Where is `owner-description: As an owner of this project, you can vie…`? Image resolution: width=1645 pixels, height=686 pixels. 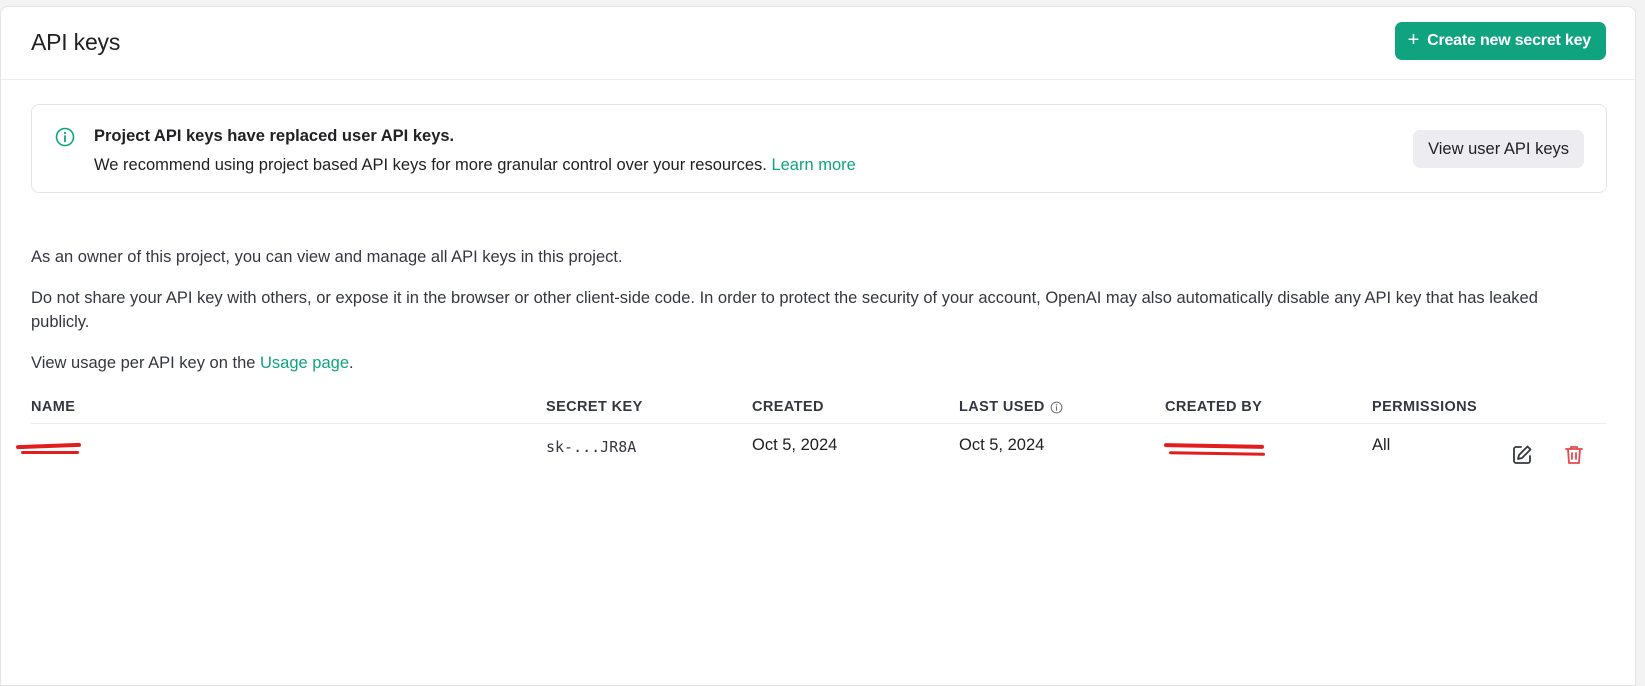 owner-description: As an owner of this project, you can vie… is located at coordinates (327, 257).